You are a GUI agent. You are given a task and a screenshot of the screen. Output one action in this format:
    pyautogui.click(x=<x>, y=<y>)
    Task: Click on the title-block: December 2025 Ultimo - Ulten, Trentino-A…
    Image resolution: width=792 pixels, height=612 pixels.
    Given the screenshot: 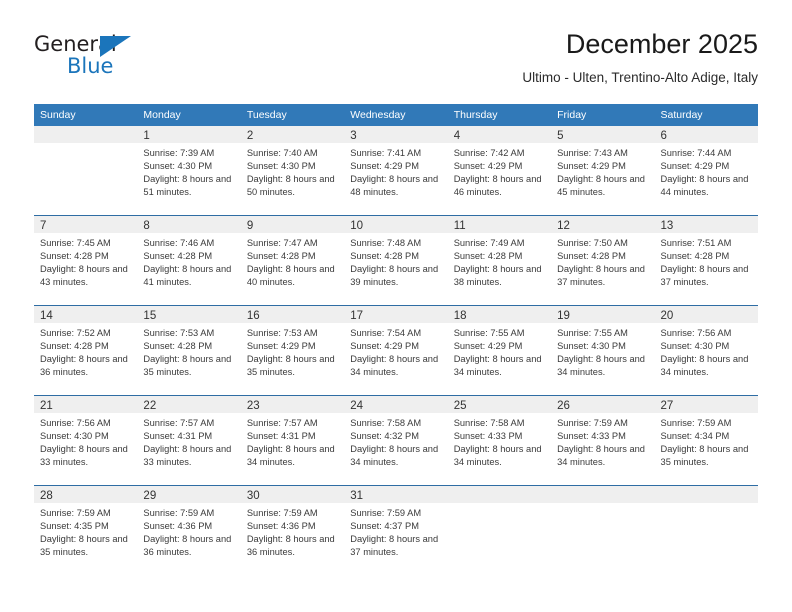 What is the action you would take?
    pyautogui.click(x=640, y=57)
    